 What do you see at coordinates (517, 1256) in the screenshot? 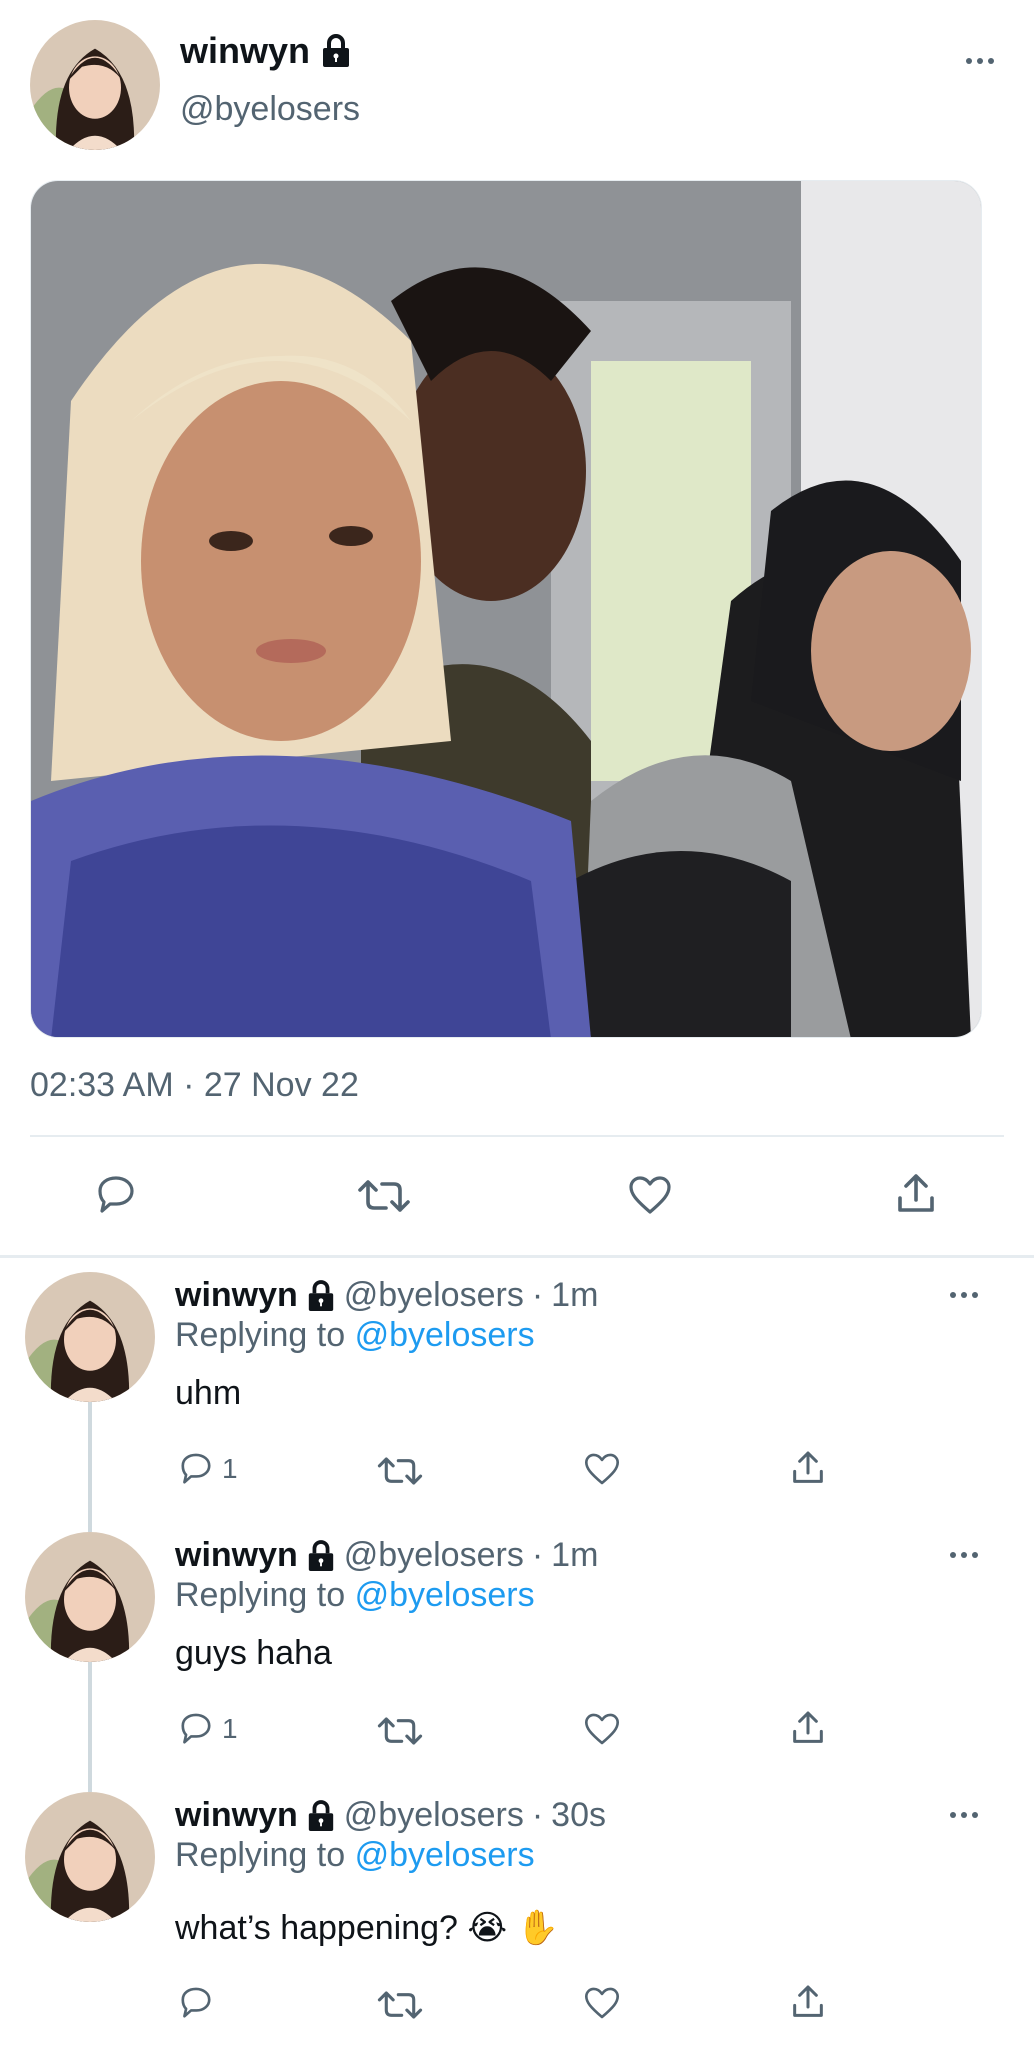
I see `section-divider` at bounding box center [517, 1256].